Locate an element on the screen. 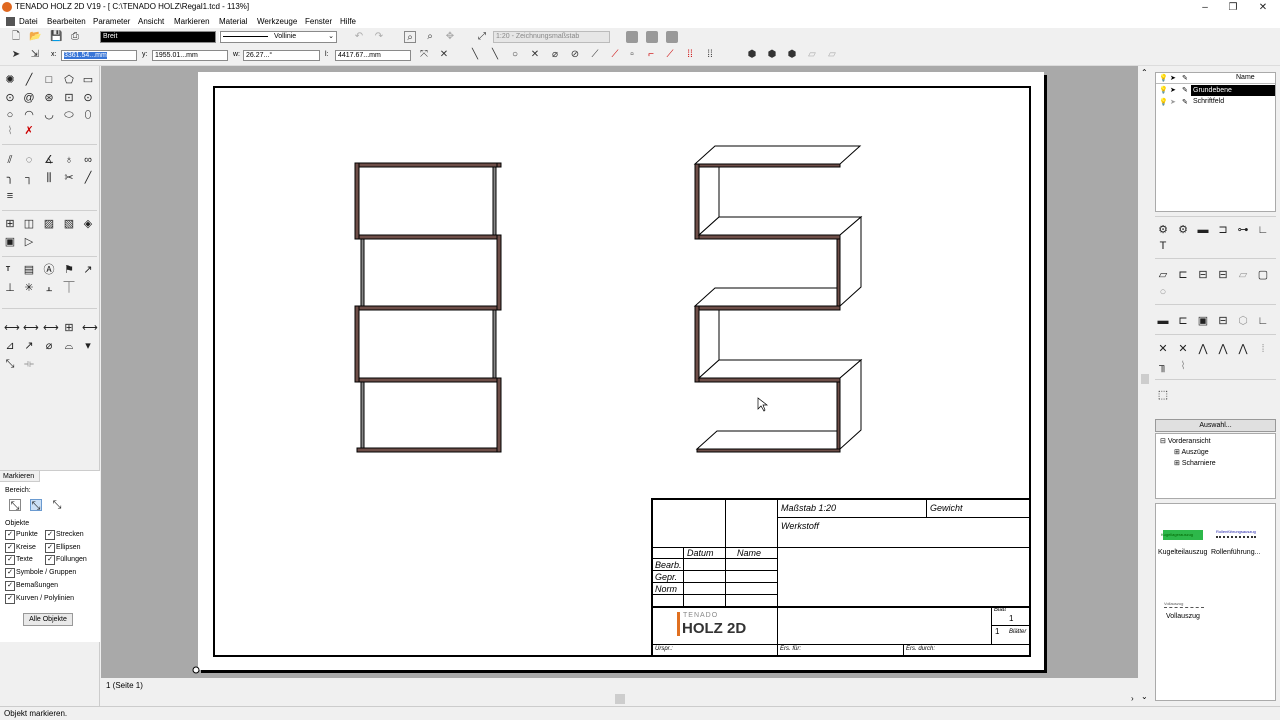  rectangle-tool-icon: □ is located at coordinates (49, 80).